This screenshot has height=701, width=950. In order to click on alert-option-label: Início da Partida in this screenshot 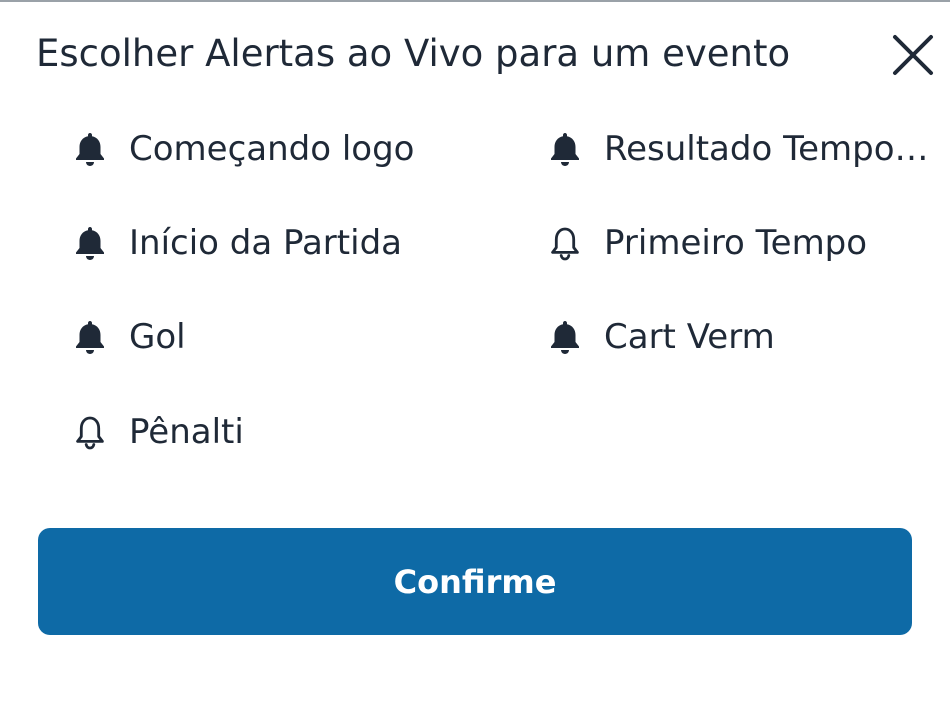, I will do `click(265, 243)`.